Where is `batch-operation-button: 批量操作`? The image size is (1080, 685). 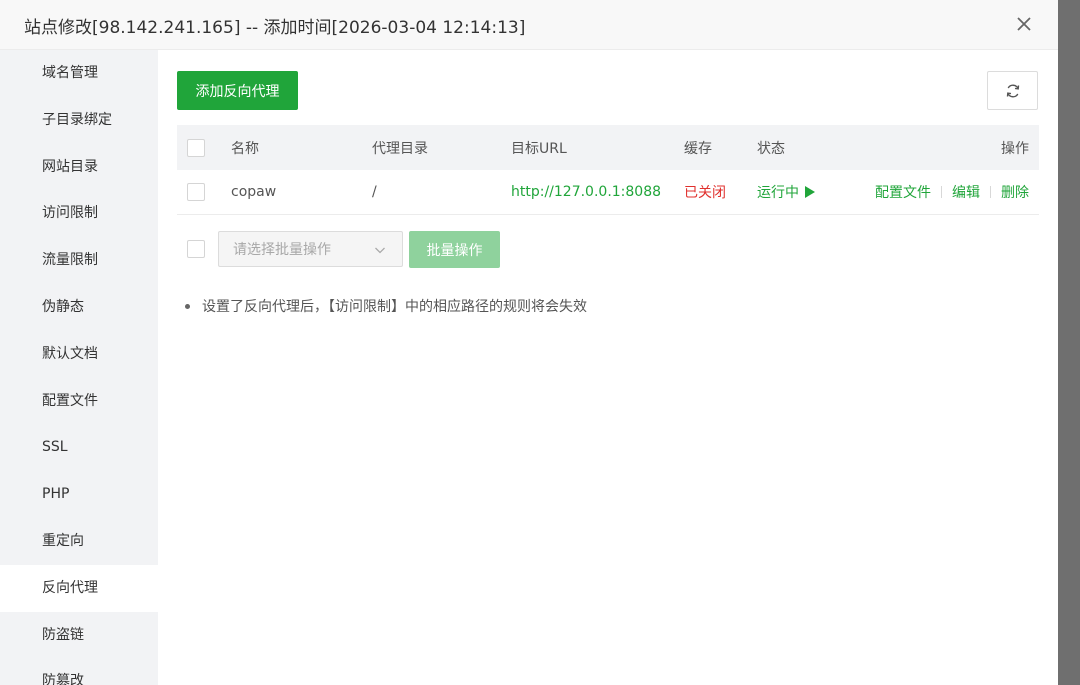 batch-operation-button: 批量操作 is located at coordinates (454, 249).